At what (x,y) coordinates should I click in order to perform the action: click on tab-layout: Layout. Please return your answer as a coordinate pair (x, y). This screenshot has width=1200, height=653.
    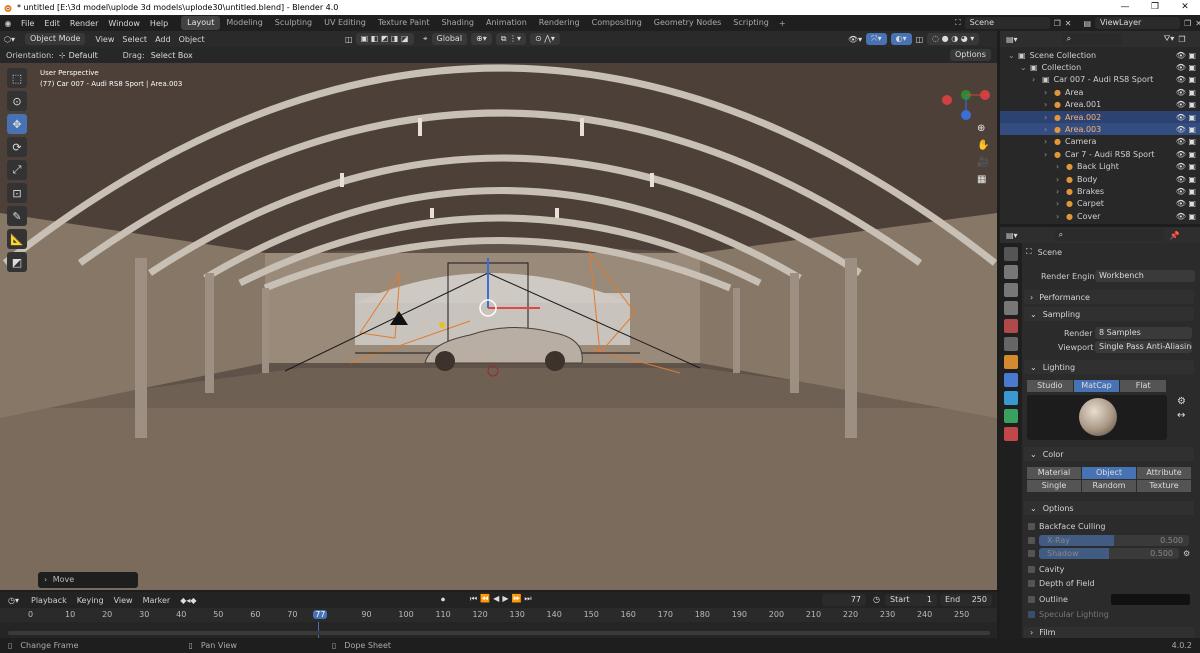
    Looking at the image, I should click on (201, 23).